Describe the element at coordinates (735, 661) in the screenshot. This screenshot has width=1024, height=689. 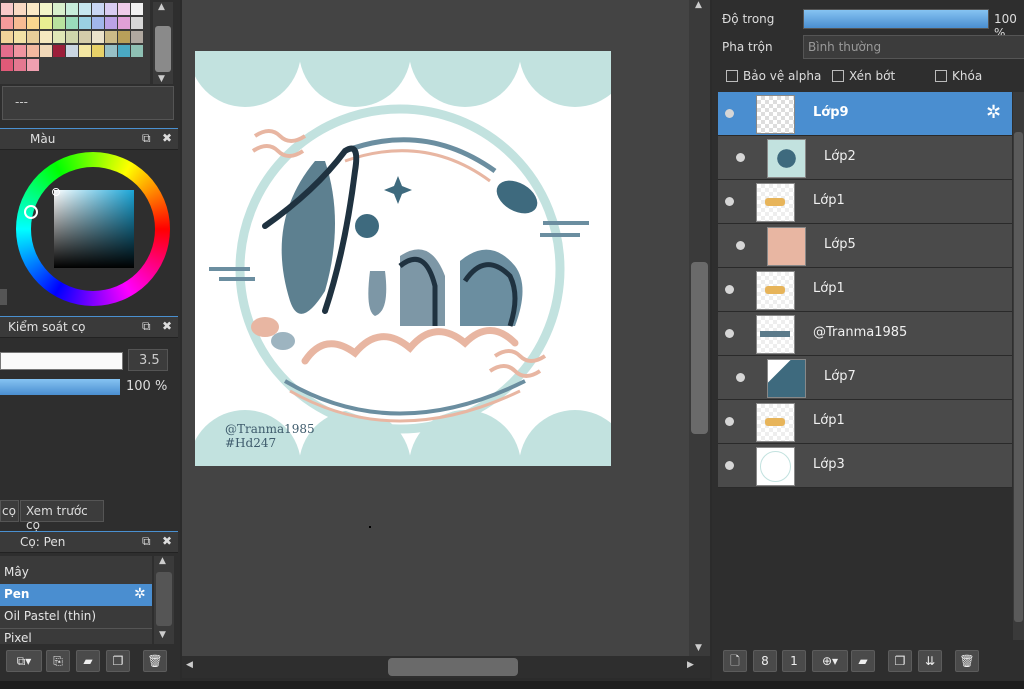
I see `new-layer-button: 🗋` at that location.